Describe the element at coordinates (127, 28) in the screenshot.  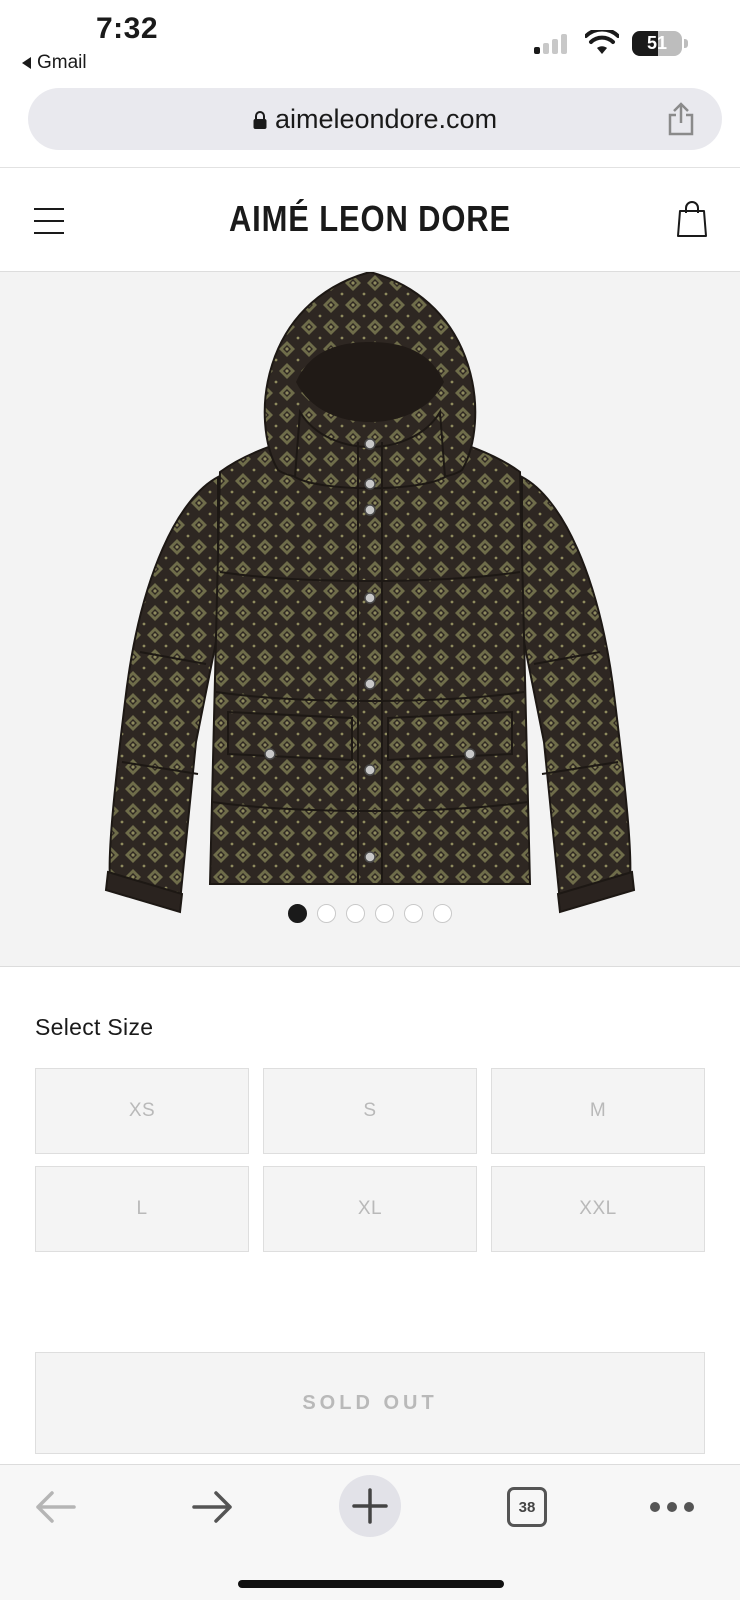
I see `status-time: 7:32` at that location.